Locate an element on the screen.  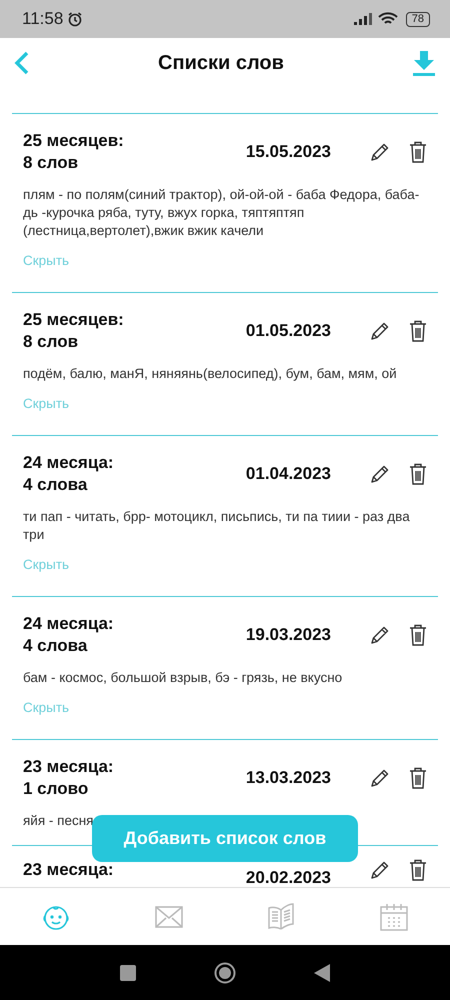
list-date: 13.03.2023 is located at coordinates (288, 778).